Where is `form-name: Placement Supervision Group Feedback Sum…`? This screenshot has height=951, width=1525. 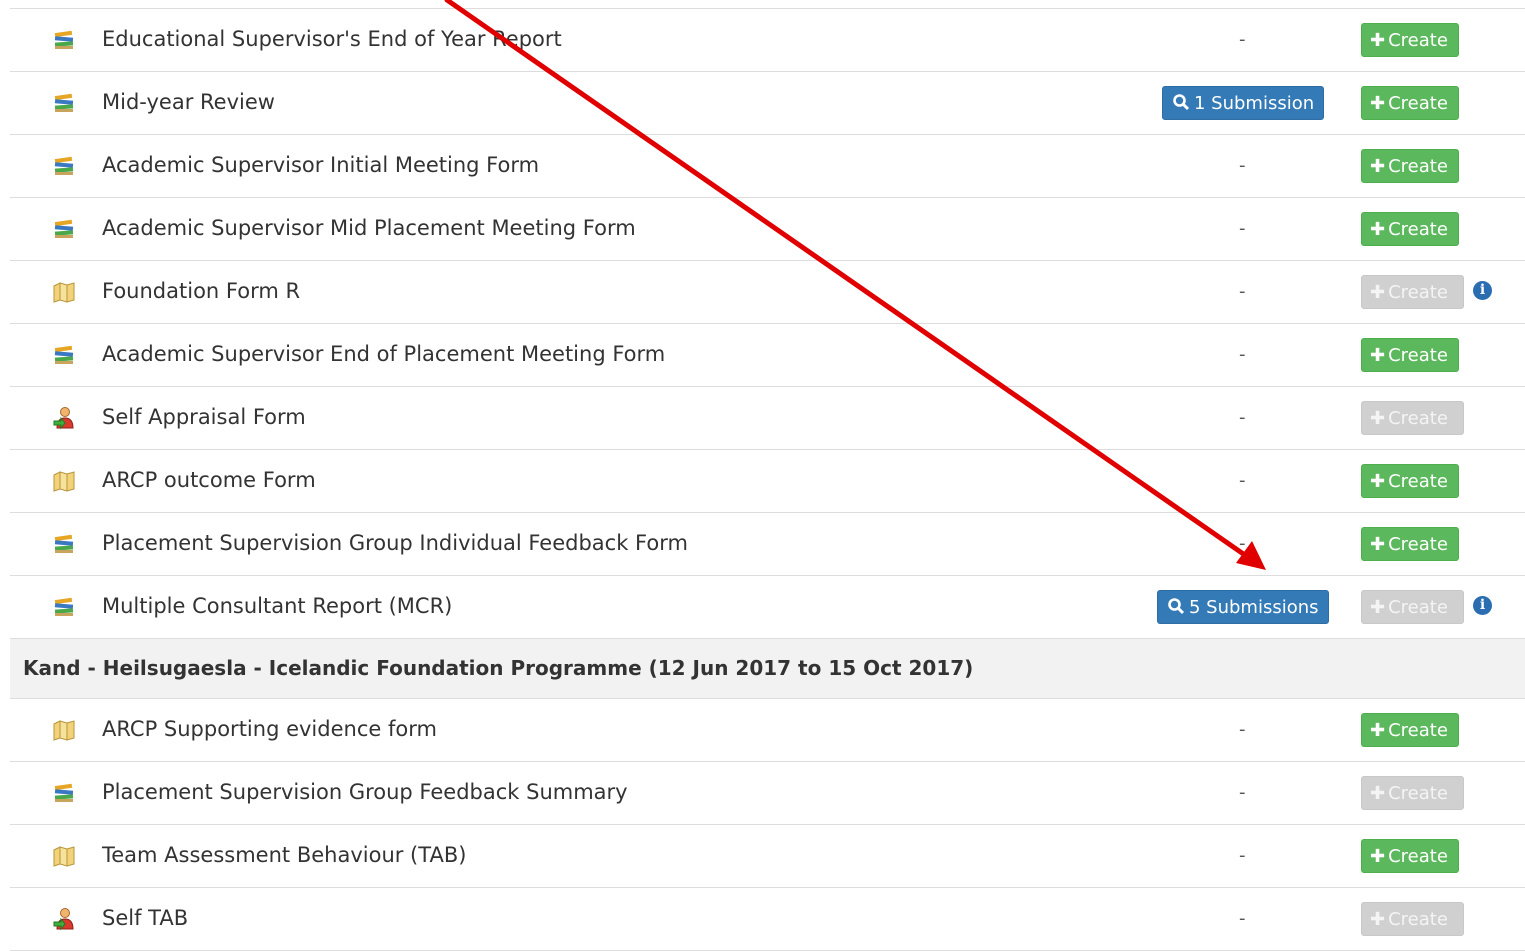 form-name: Placement Supervision Group Feedback Sum… is located at coordinates (365, 792).